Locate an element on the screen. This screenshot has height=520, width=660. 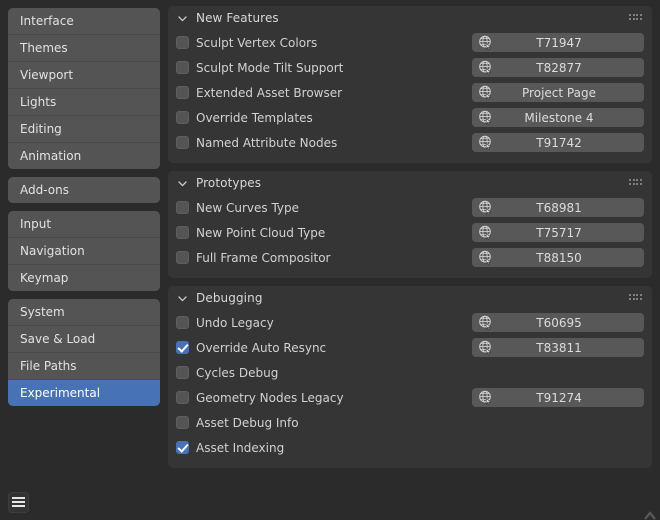
preference-row: Asset Indexing is located at coordinates (410, 447).